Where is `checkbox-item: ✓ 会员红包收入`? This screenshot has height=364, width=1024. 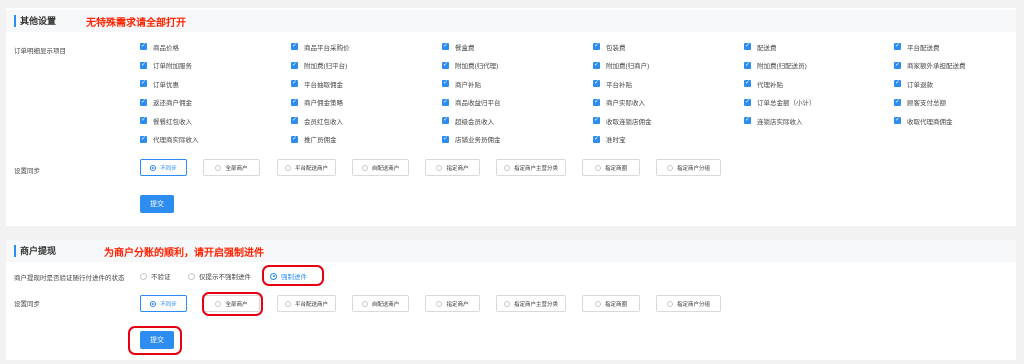 checkbox-item: ✓ 会员红包收入 is located at coordinates (317, 121).